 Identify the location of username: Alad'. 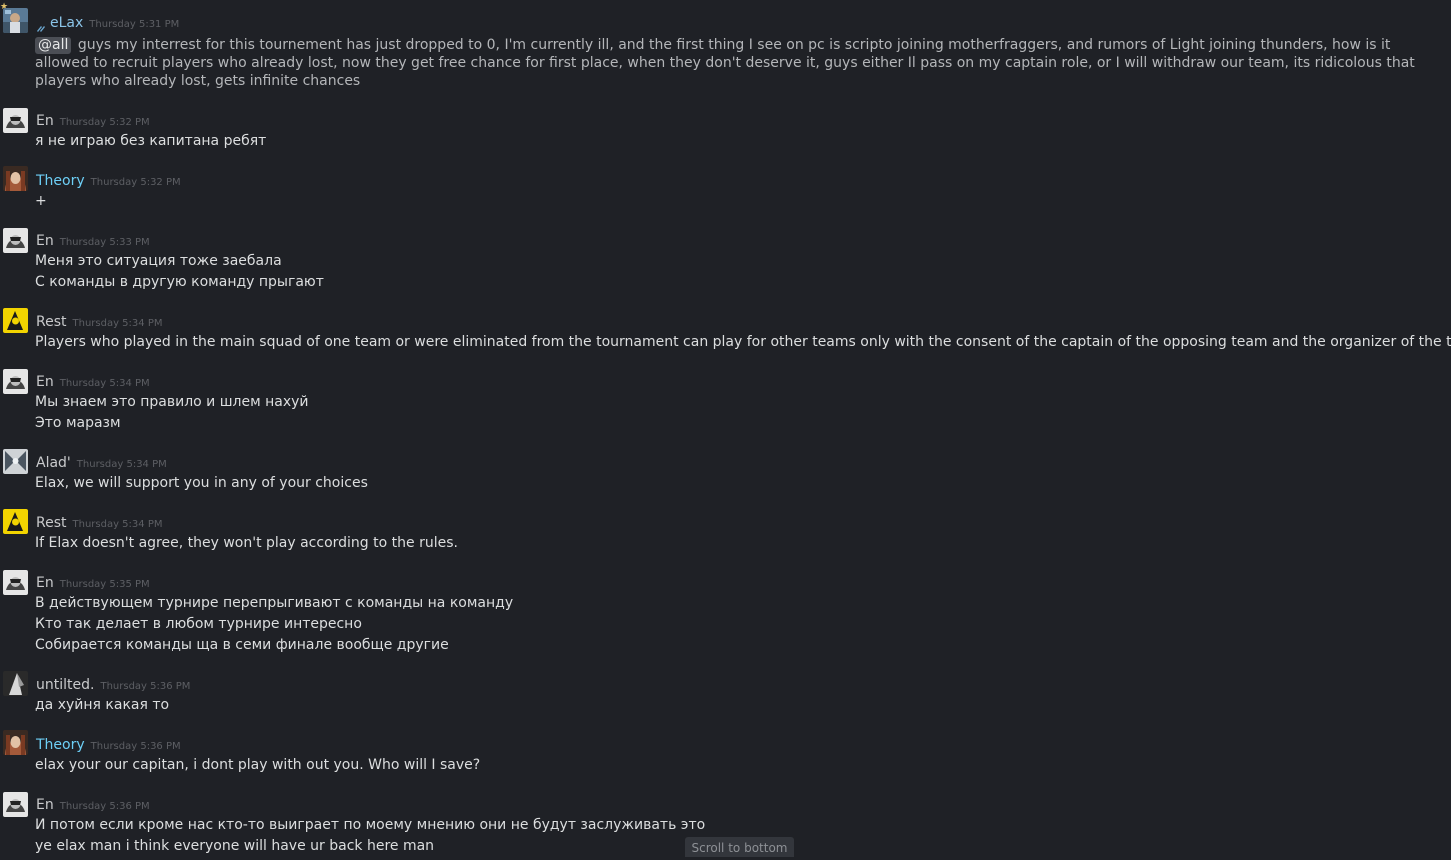
(53, 463).